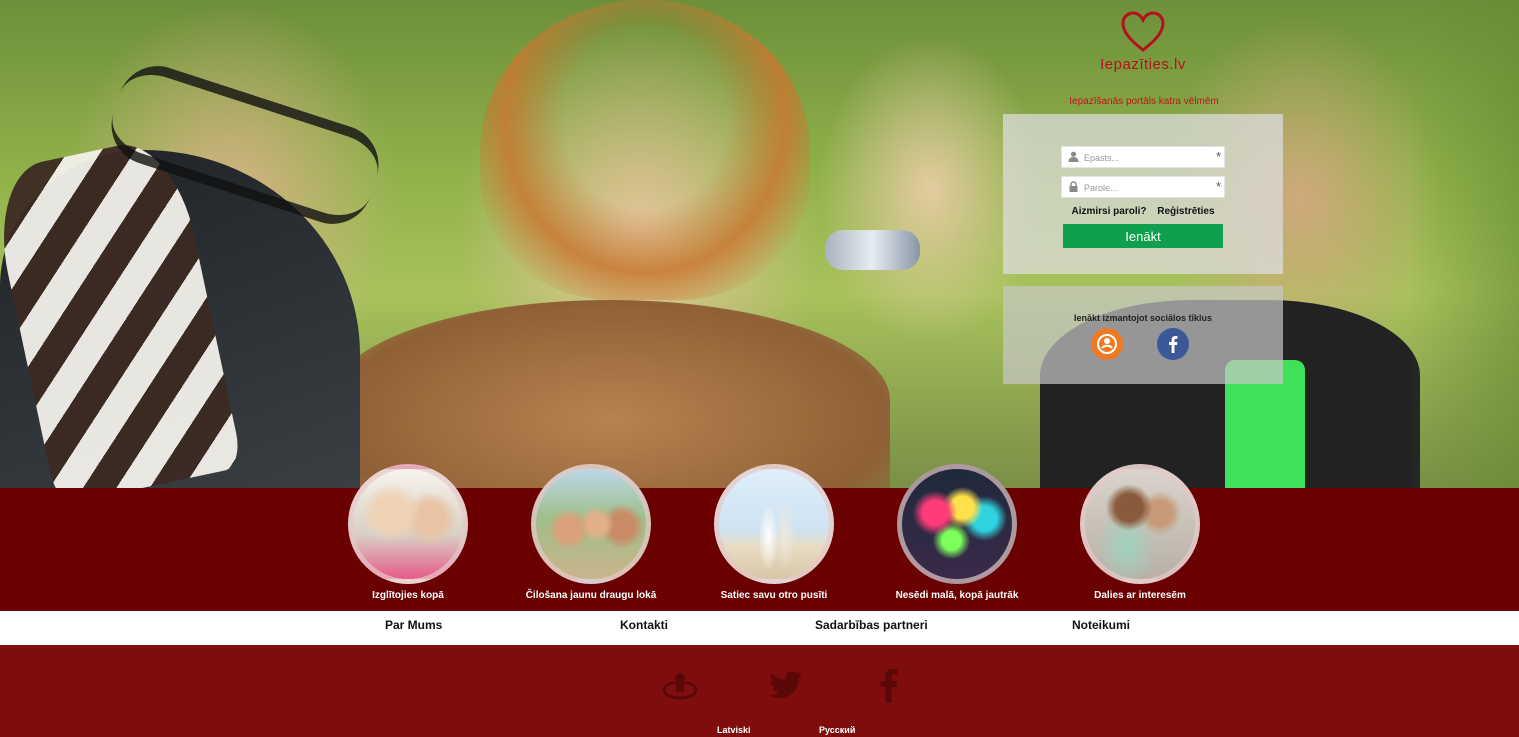 The width and height of the screenshot is (1519, 737). What do you see at coordinates (837, 730) in the screenshot?
I see `language-russian-link: Русский` at bounding box center [837, 730].